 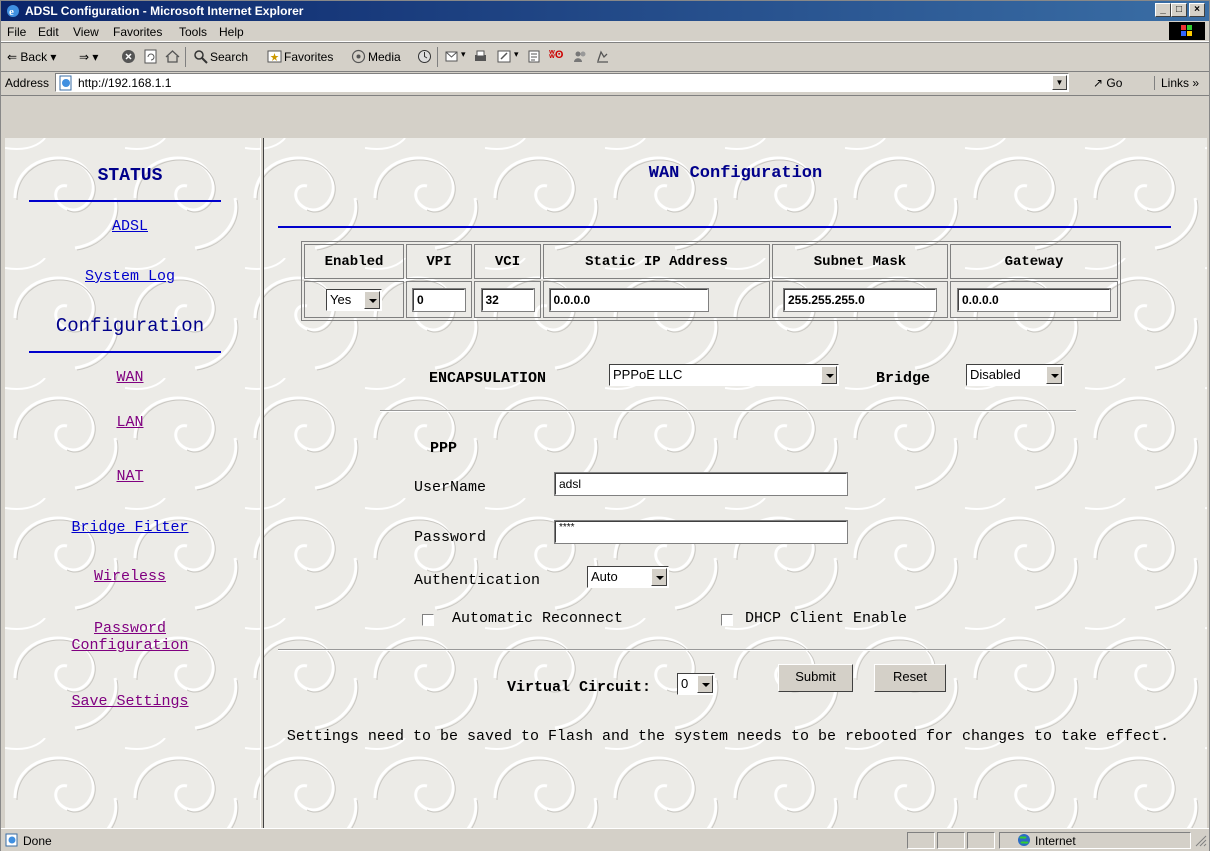 What do you see at coordinates (480, 56) in the screenshot?
I see `print-icon` at bounding box center [480, 56].